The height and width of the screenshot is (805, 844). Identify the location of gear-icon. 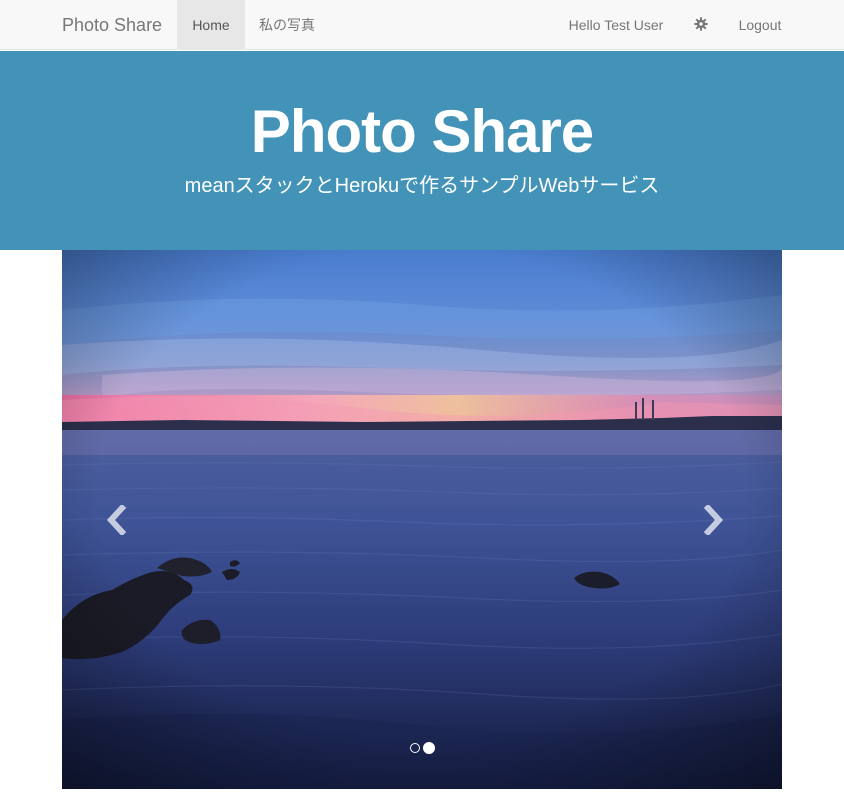
(701, 24).